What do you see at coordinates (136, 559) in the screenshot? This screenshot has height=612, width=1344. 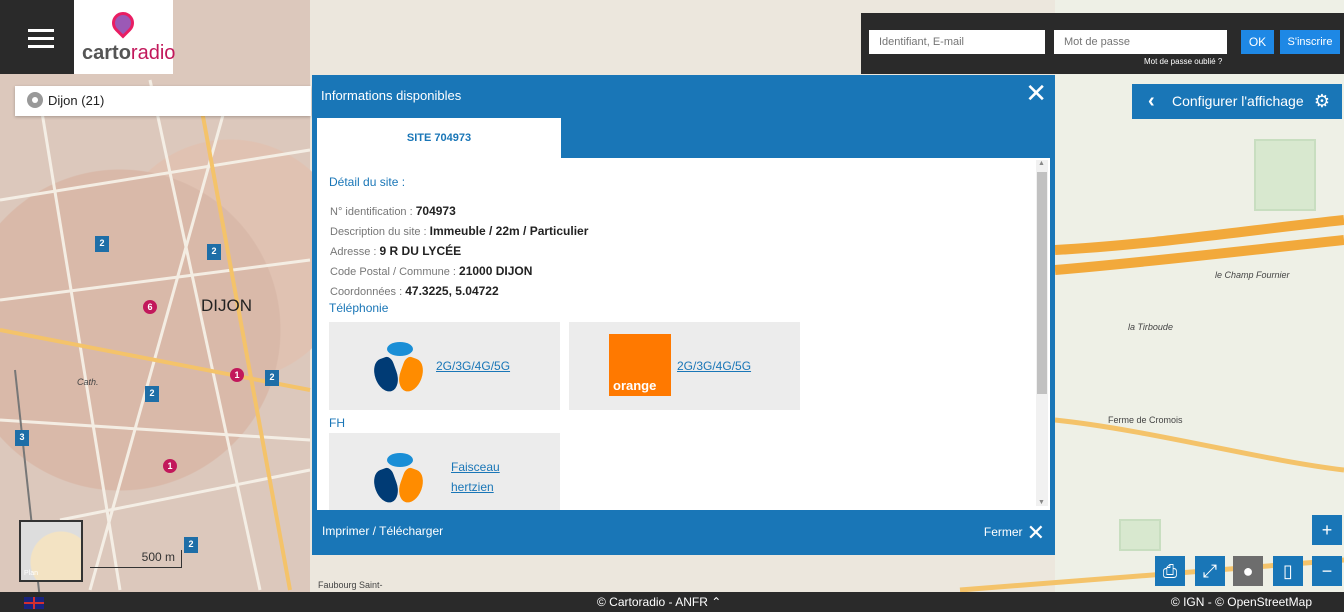 I see `map-scale: 500 m` at bounding box center [136, 559].